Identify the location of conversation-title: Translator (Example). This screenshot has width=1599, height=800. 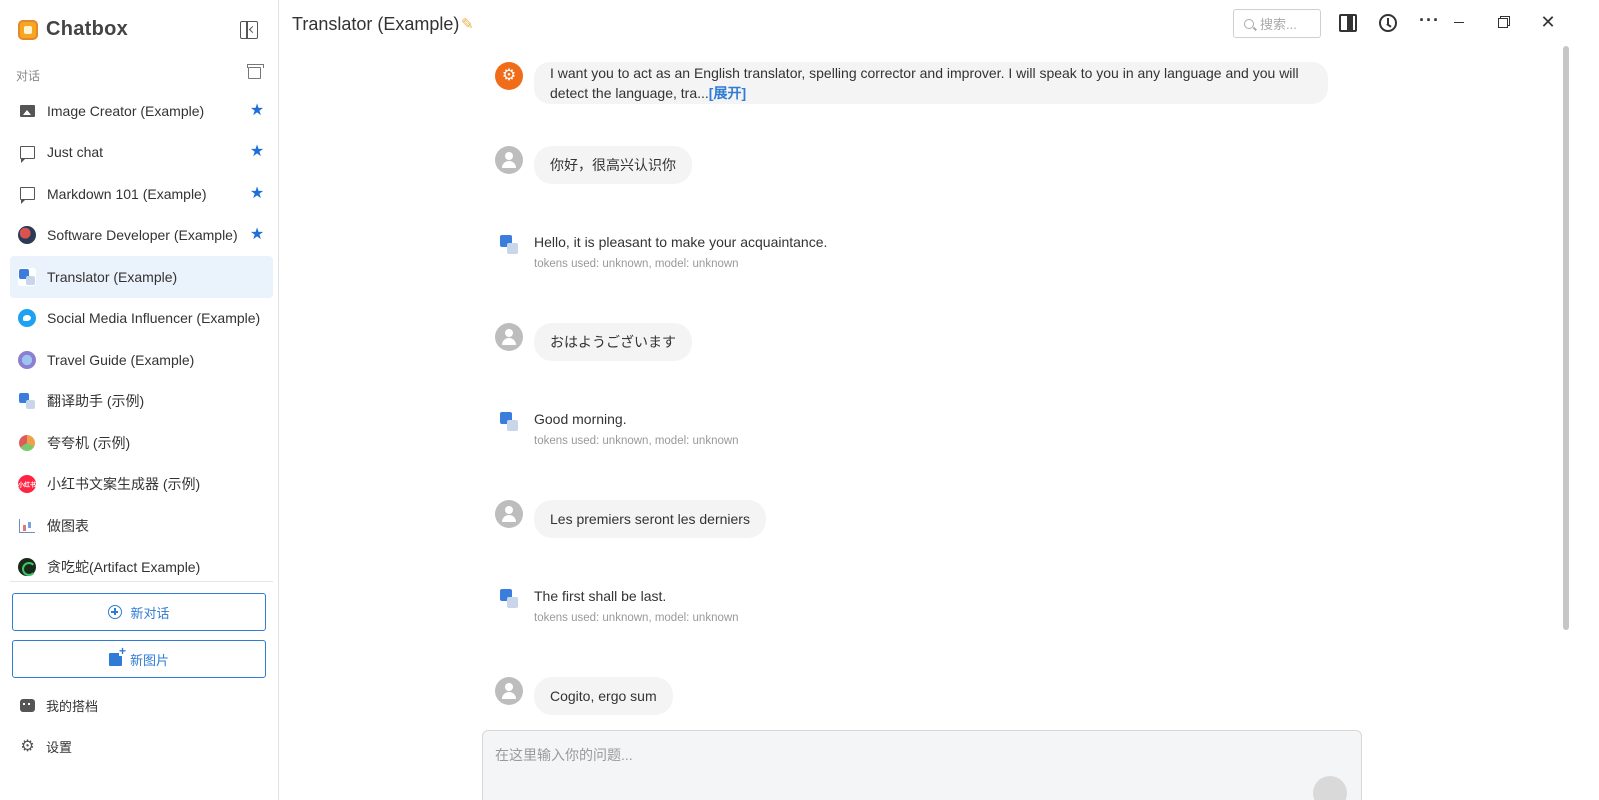
(376, 24).